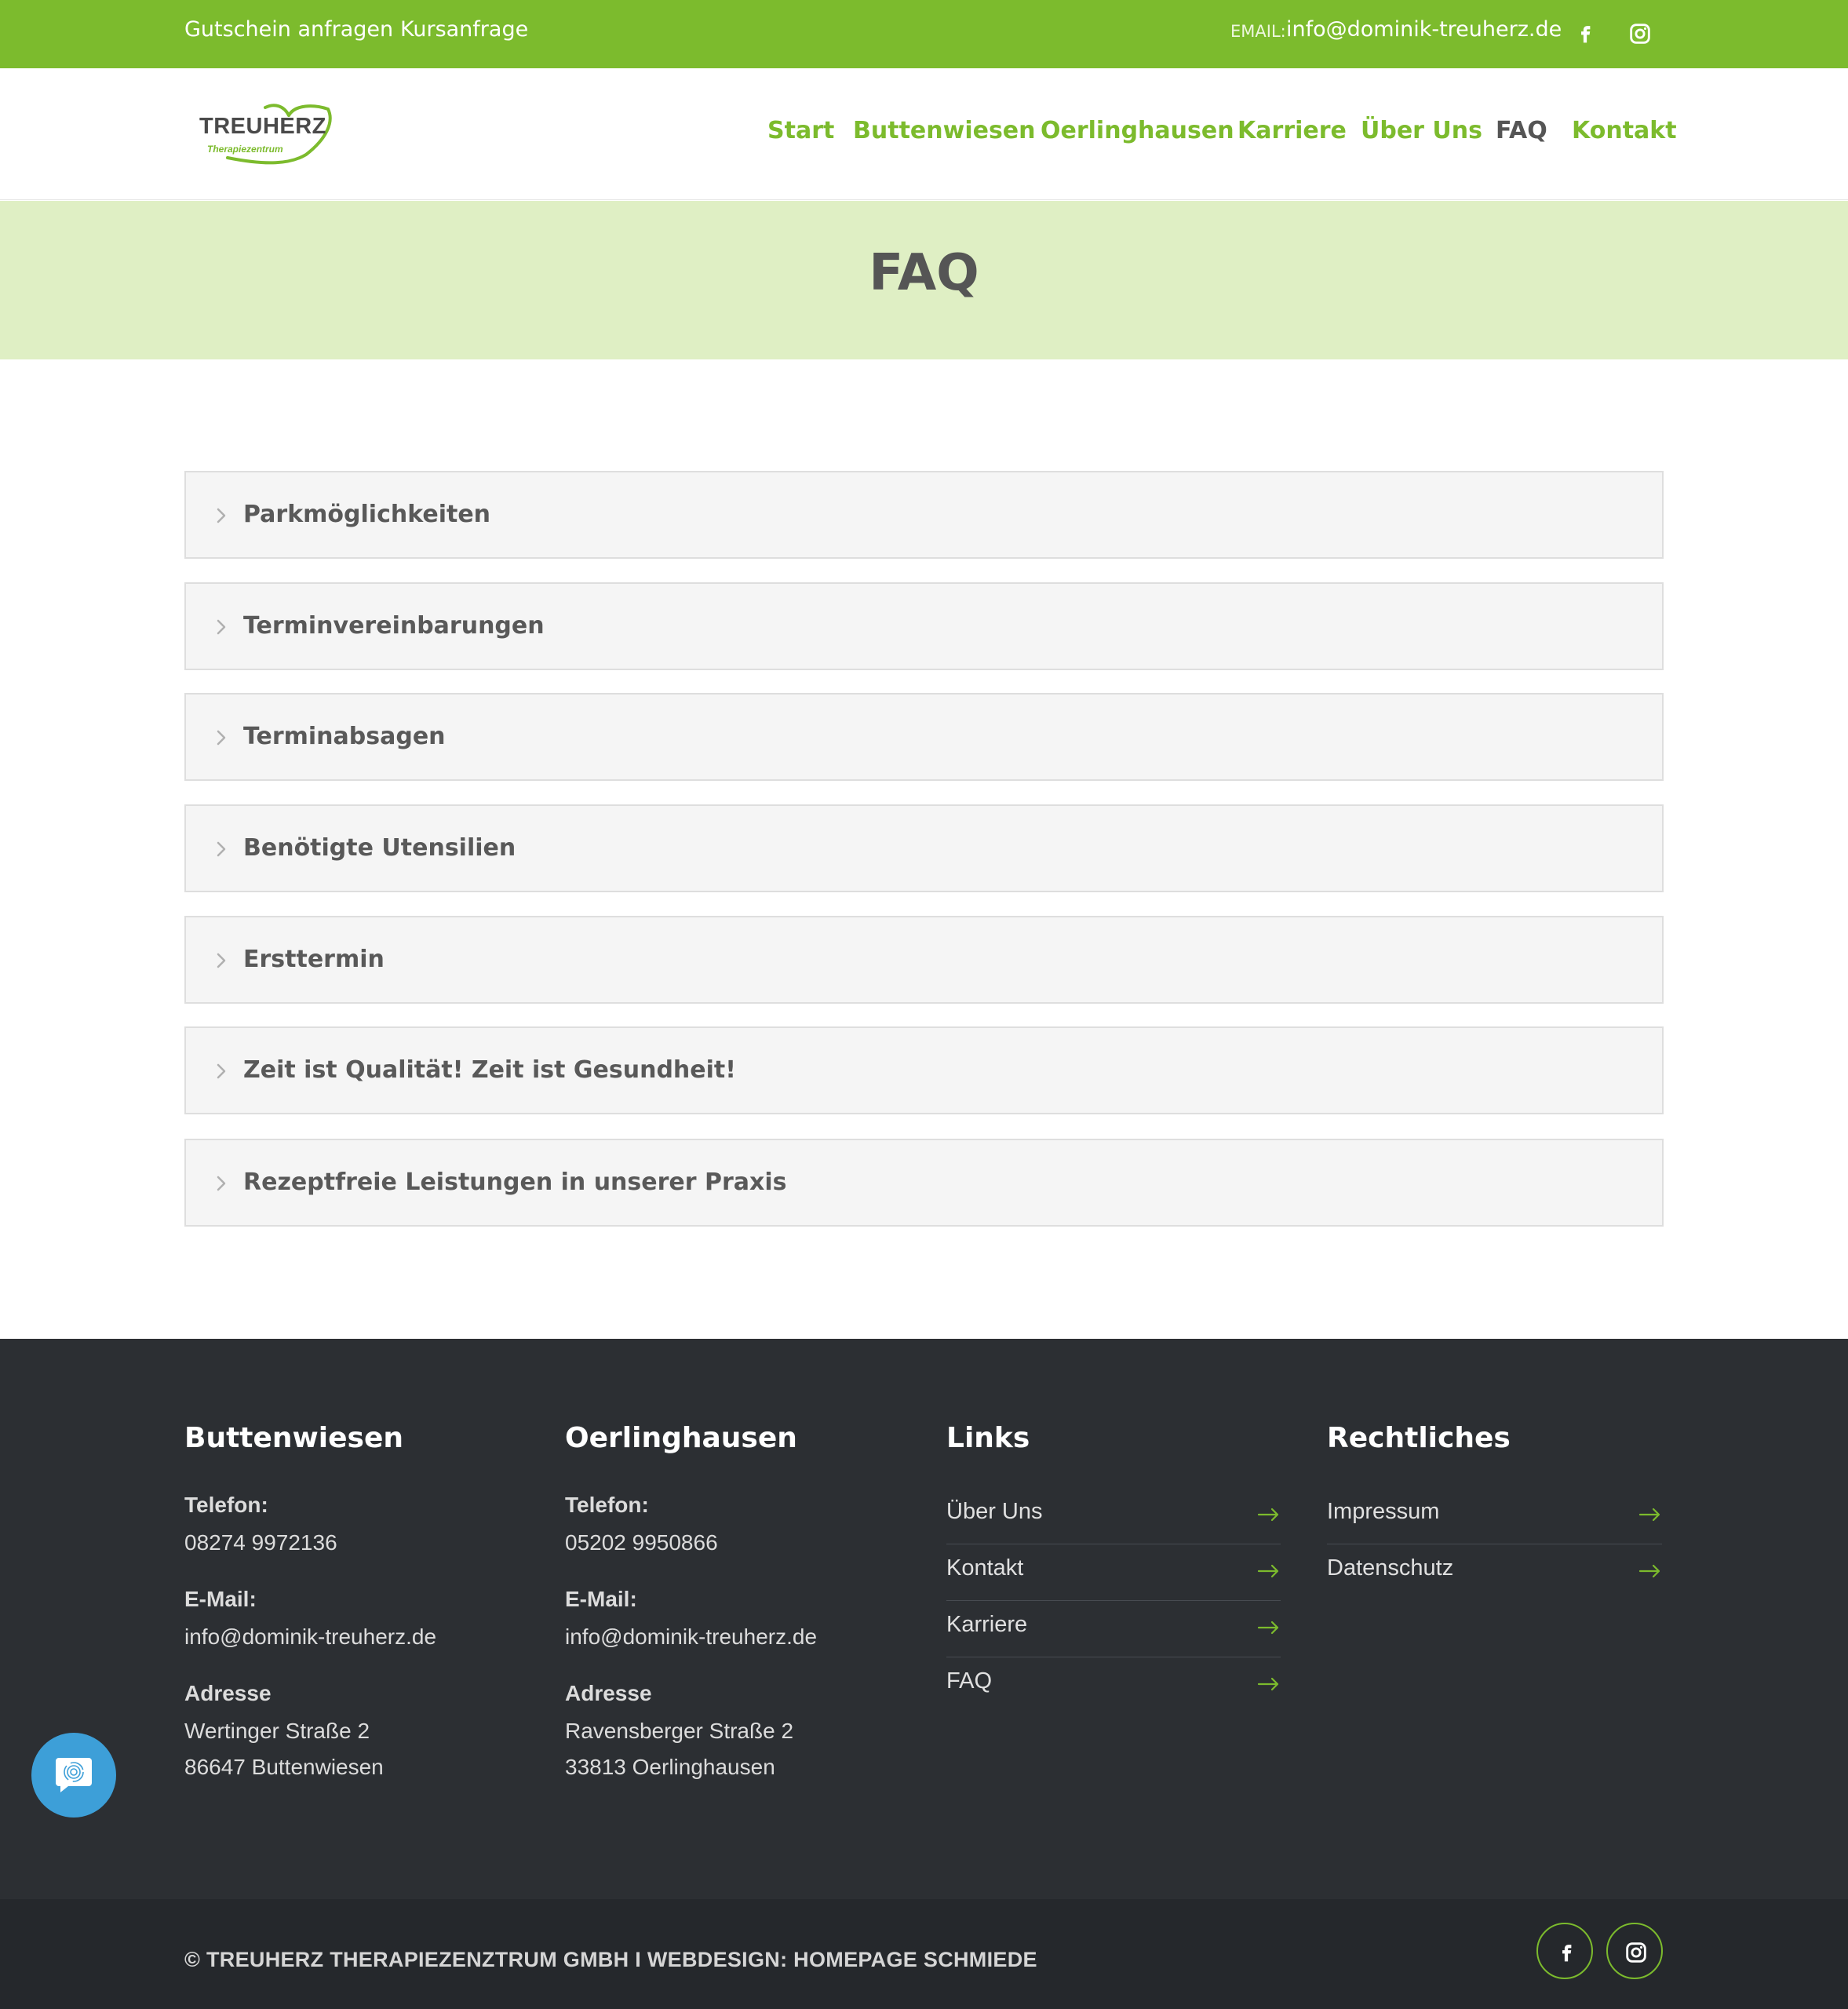 The height and width of the screenshot is (2009, 1848). I want to click on footer-buttenwiesen-city: 86647 Buttenwiesen, so click(284, 1767).